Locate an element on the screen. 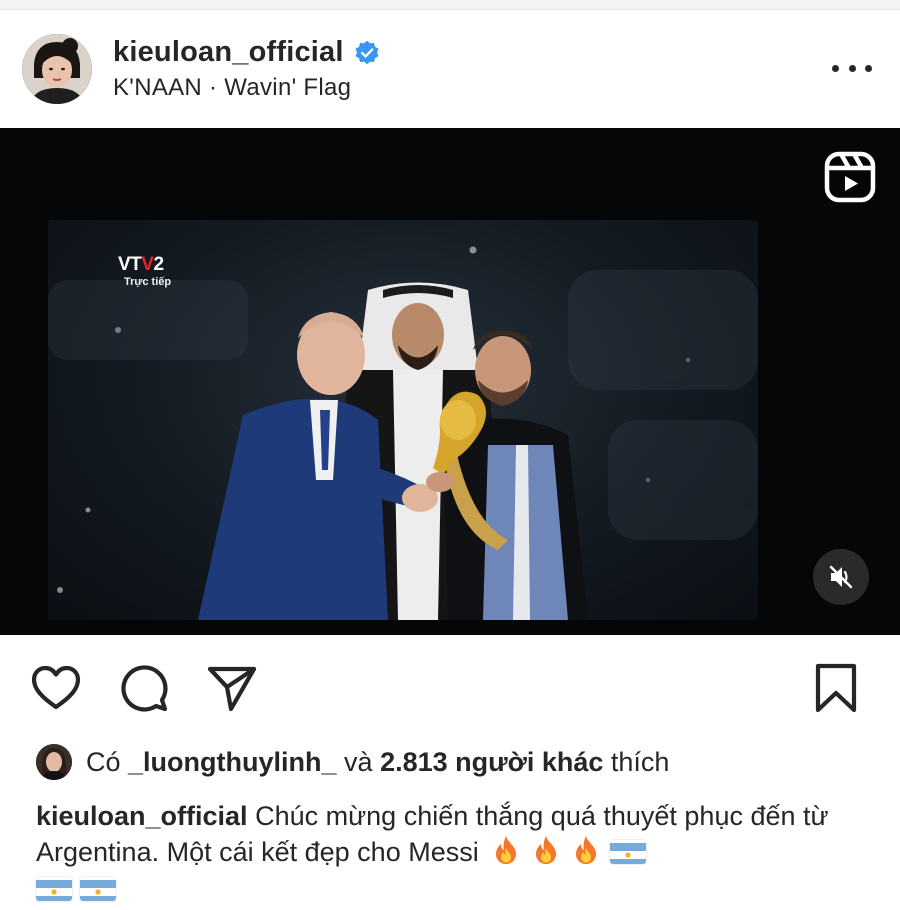 The width and height of the screenshot is (900, 910). more-options-icon is located at coordinates (852, 68).